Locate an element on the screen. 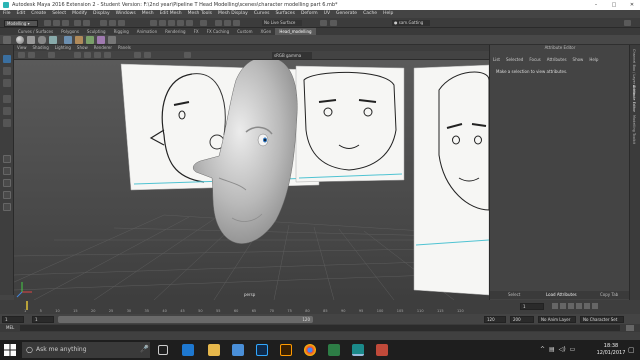 Image resolution: width=640 pixels, height=360 pixels. menu-generate: Generate is located at coordinates (346, 14).